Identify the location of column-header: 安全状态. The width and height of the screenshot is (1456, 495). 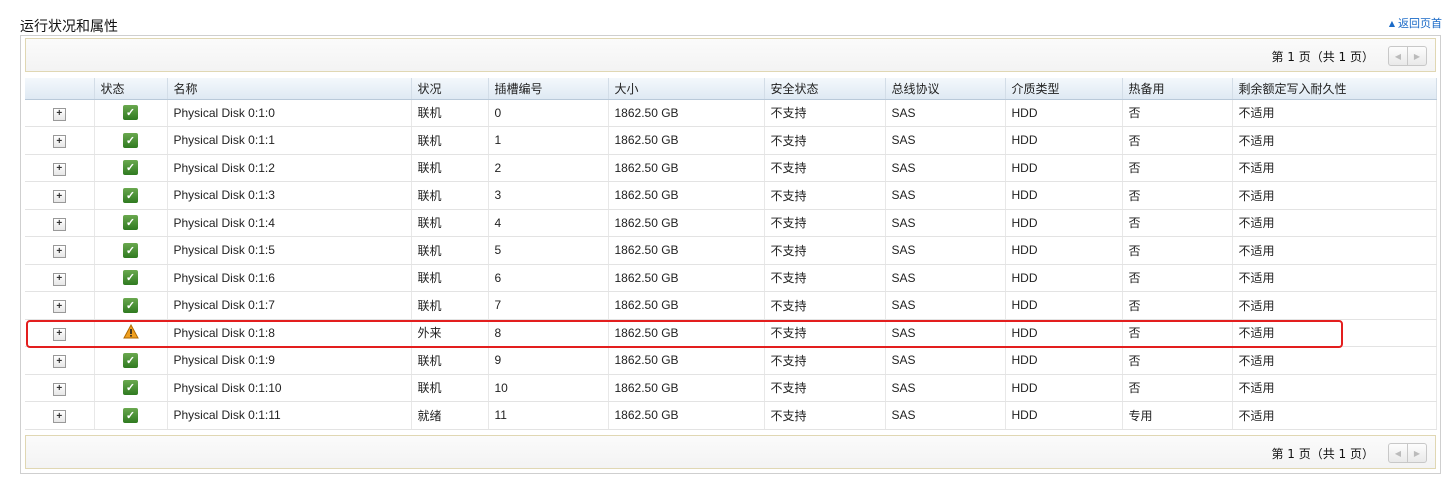
(825, 89).